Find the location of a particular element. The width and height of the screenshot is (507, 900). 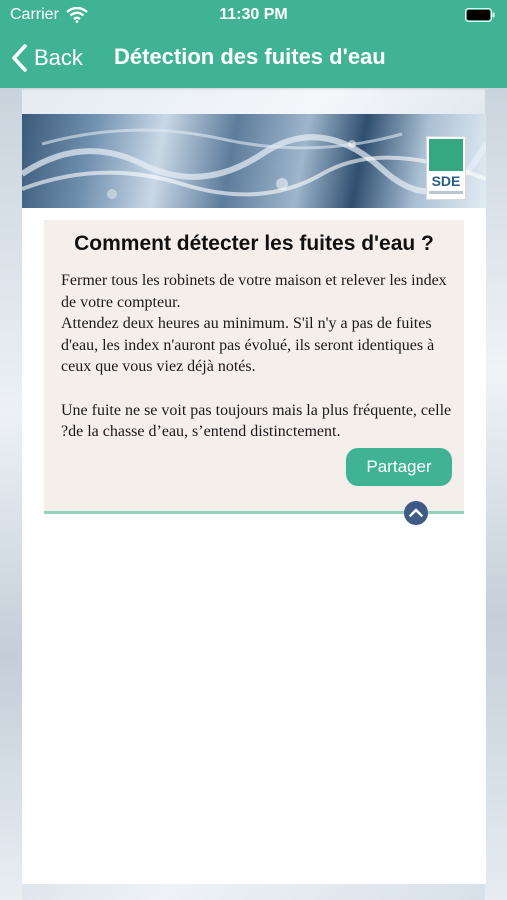

navigation-bar: Back Détection des fuites d'eau is located at coordinates (253, 59).